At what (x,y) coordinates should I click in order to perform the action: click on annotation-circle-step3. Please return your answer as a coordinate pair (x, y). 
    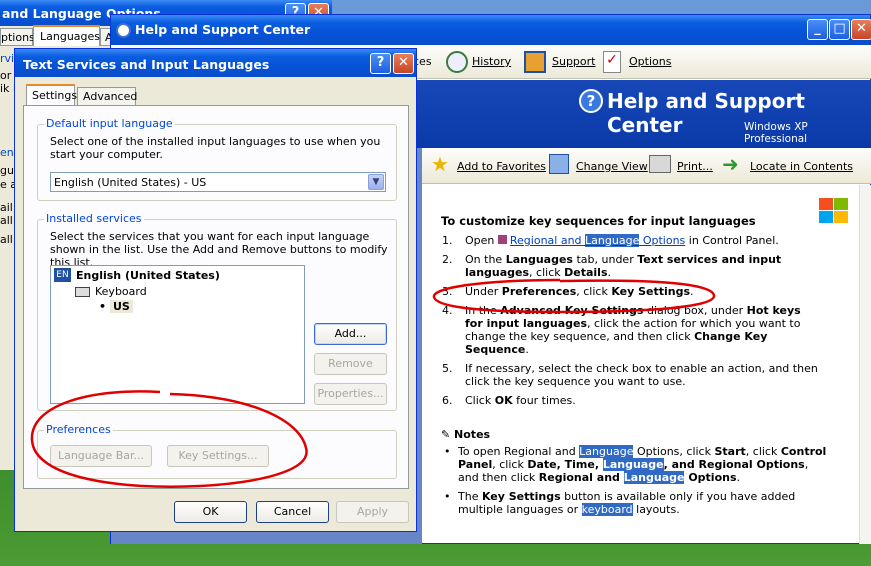
    Looking at the image, I should click on (574, 296).